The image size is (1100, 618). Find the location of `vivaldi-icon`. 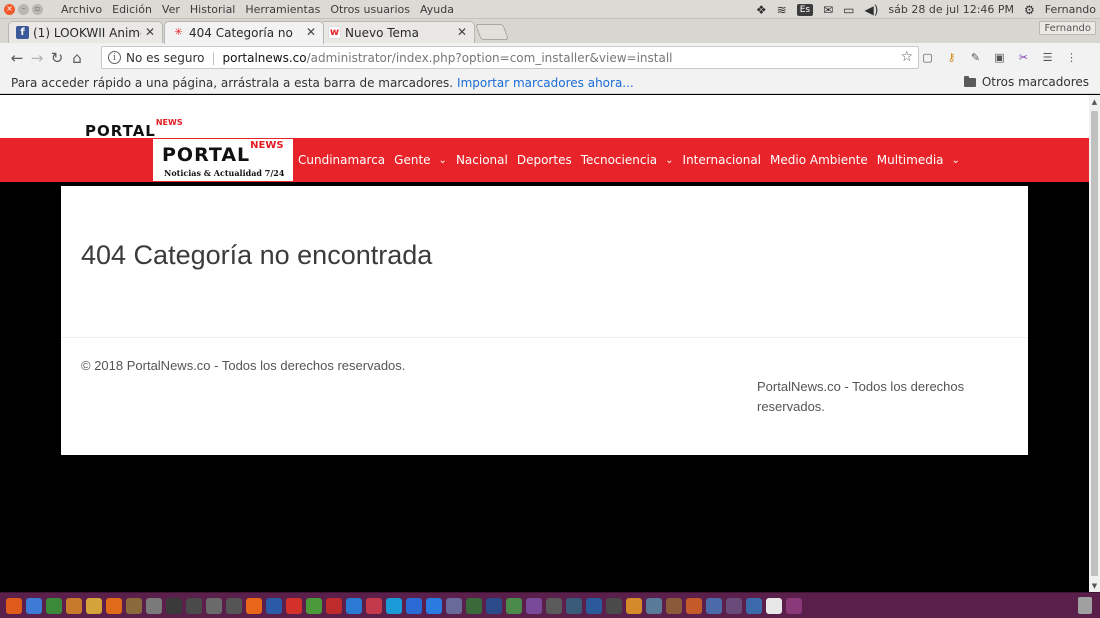

vivaldi-icon is located at coordinates (294, 605).